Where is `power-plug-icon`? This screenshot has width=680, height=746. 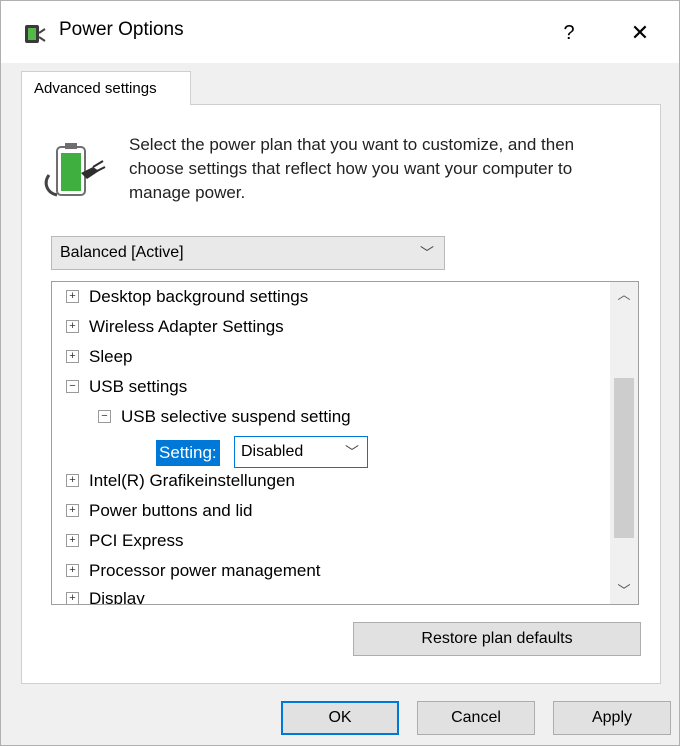
power-plug-icon is located at coordinates (35, 34).